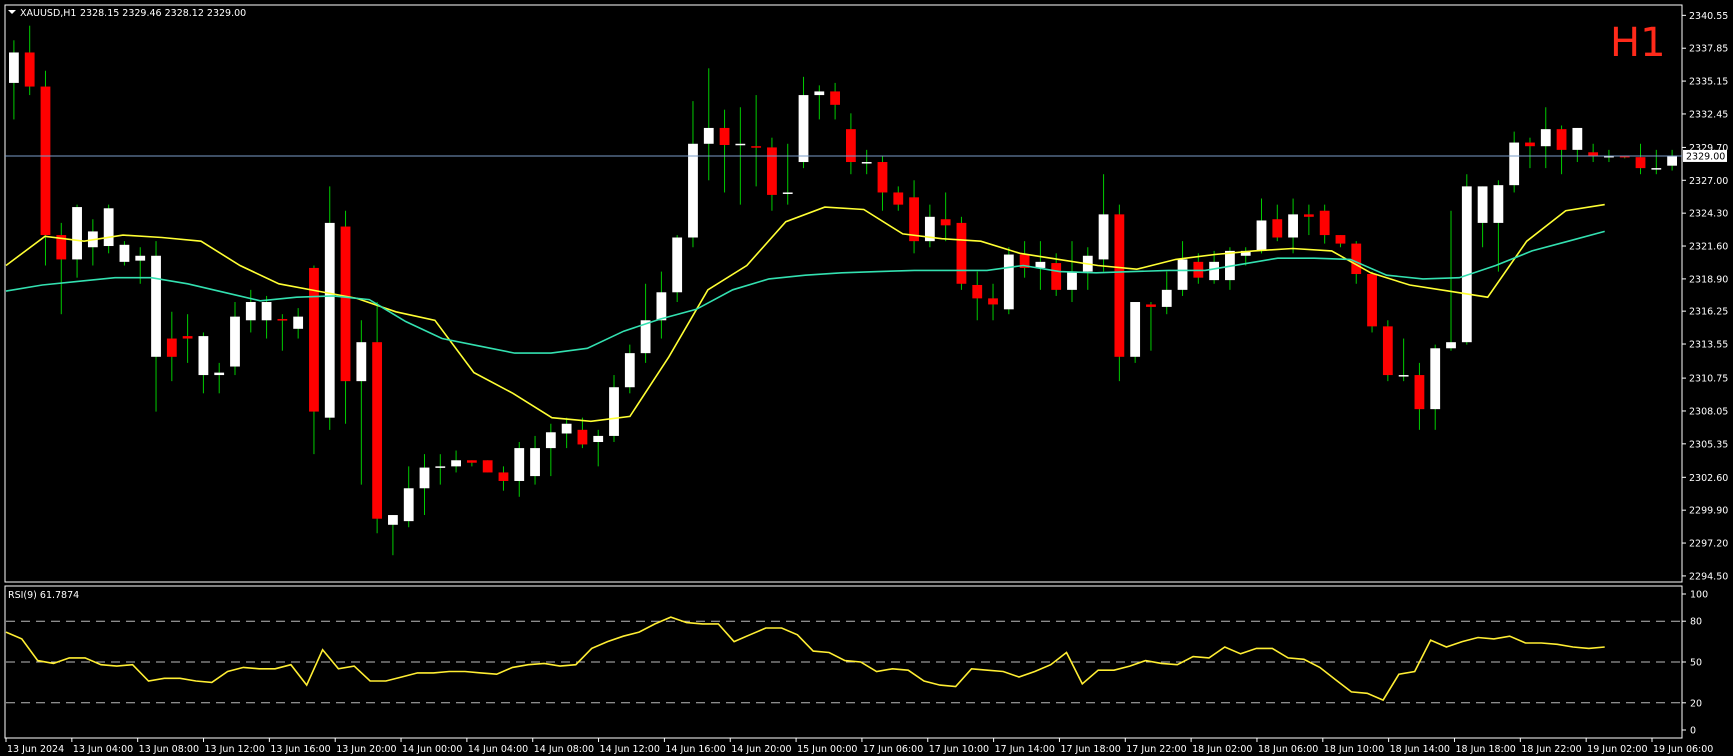 This screenshot has width=1733, height=756. I want to click on time-tick-label: 13 Jun 04:00, so click(103, 749).